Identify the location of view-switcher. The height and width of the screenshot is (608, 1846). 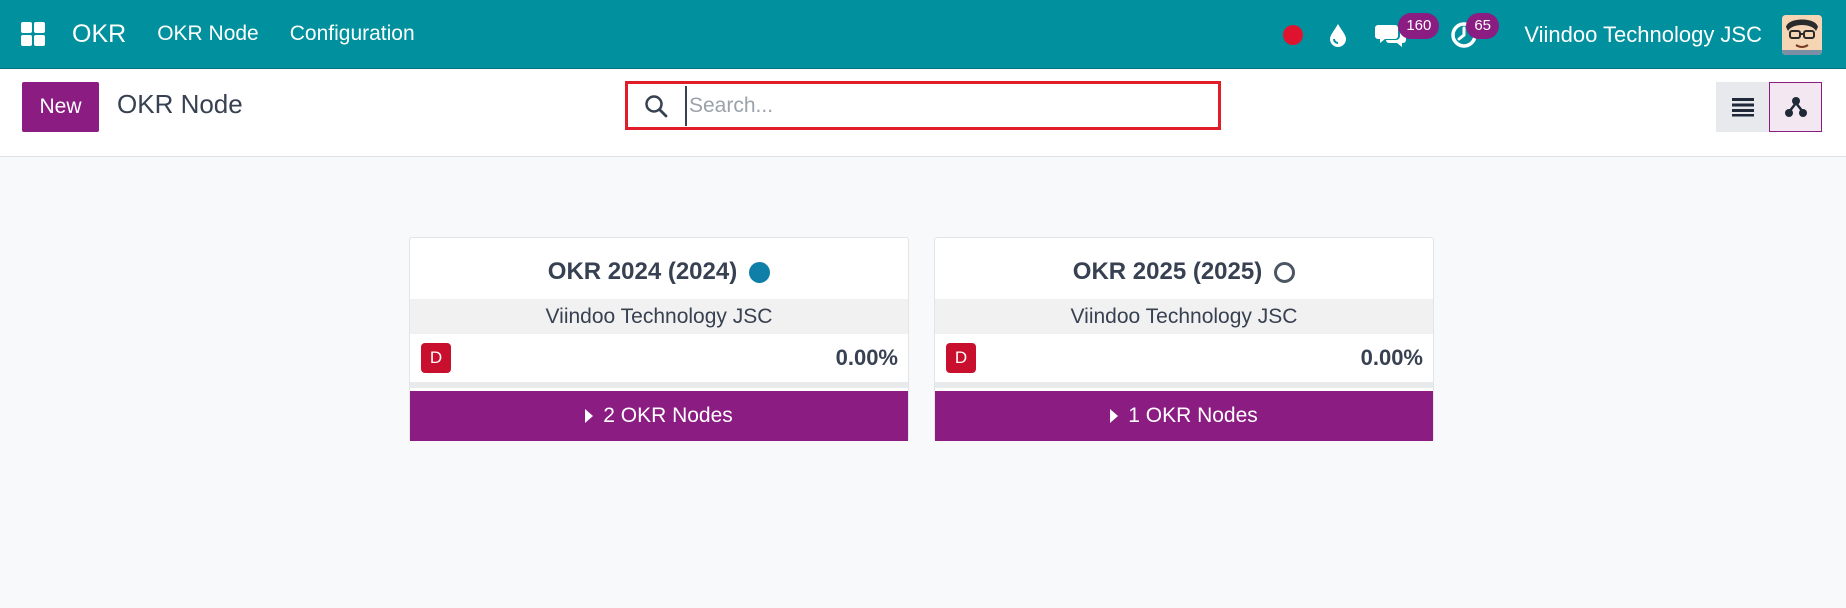
(1769, 107).